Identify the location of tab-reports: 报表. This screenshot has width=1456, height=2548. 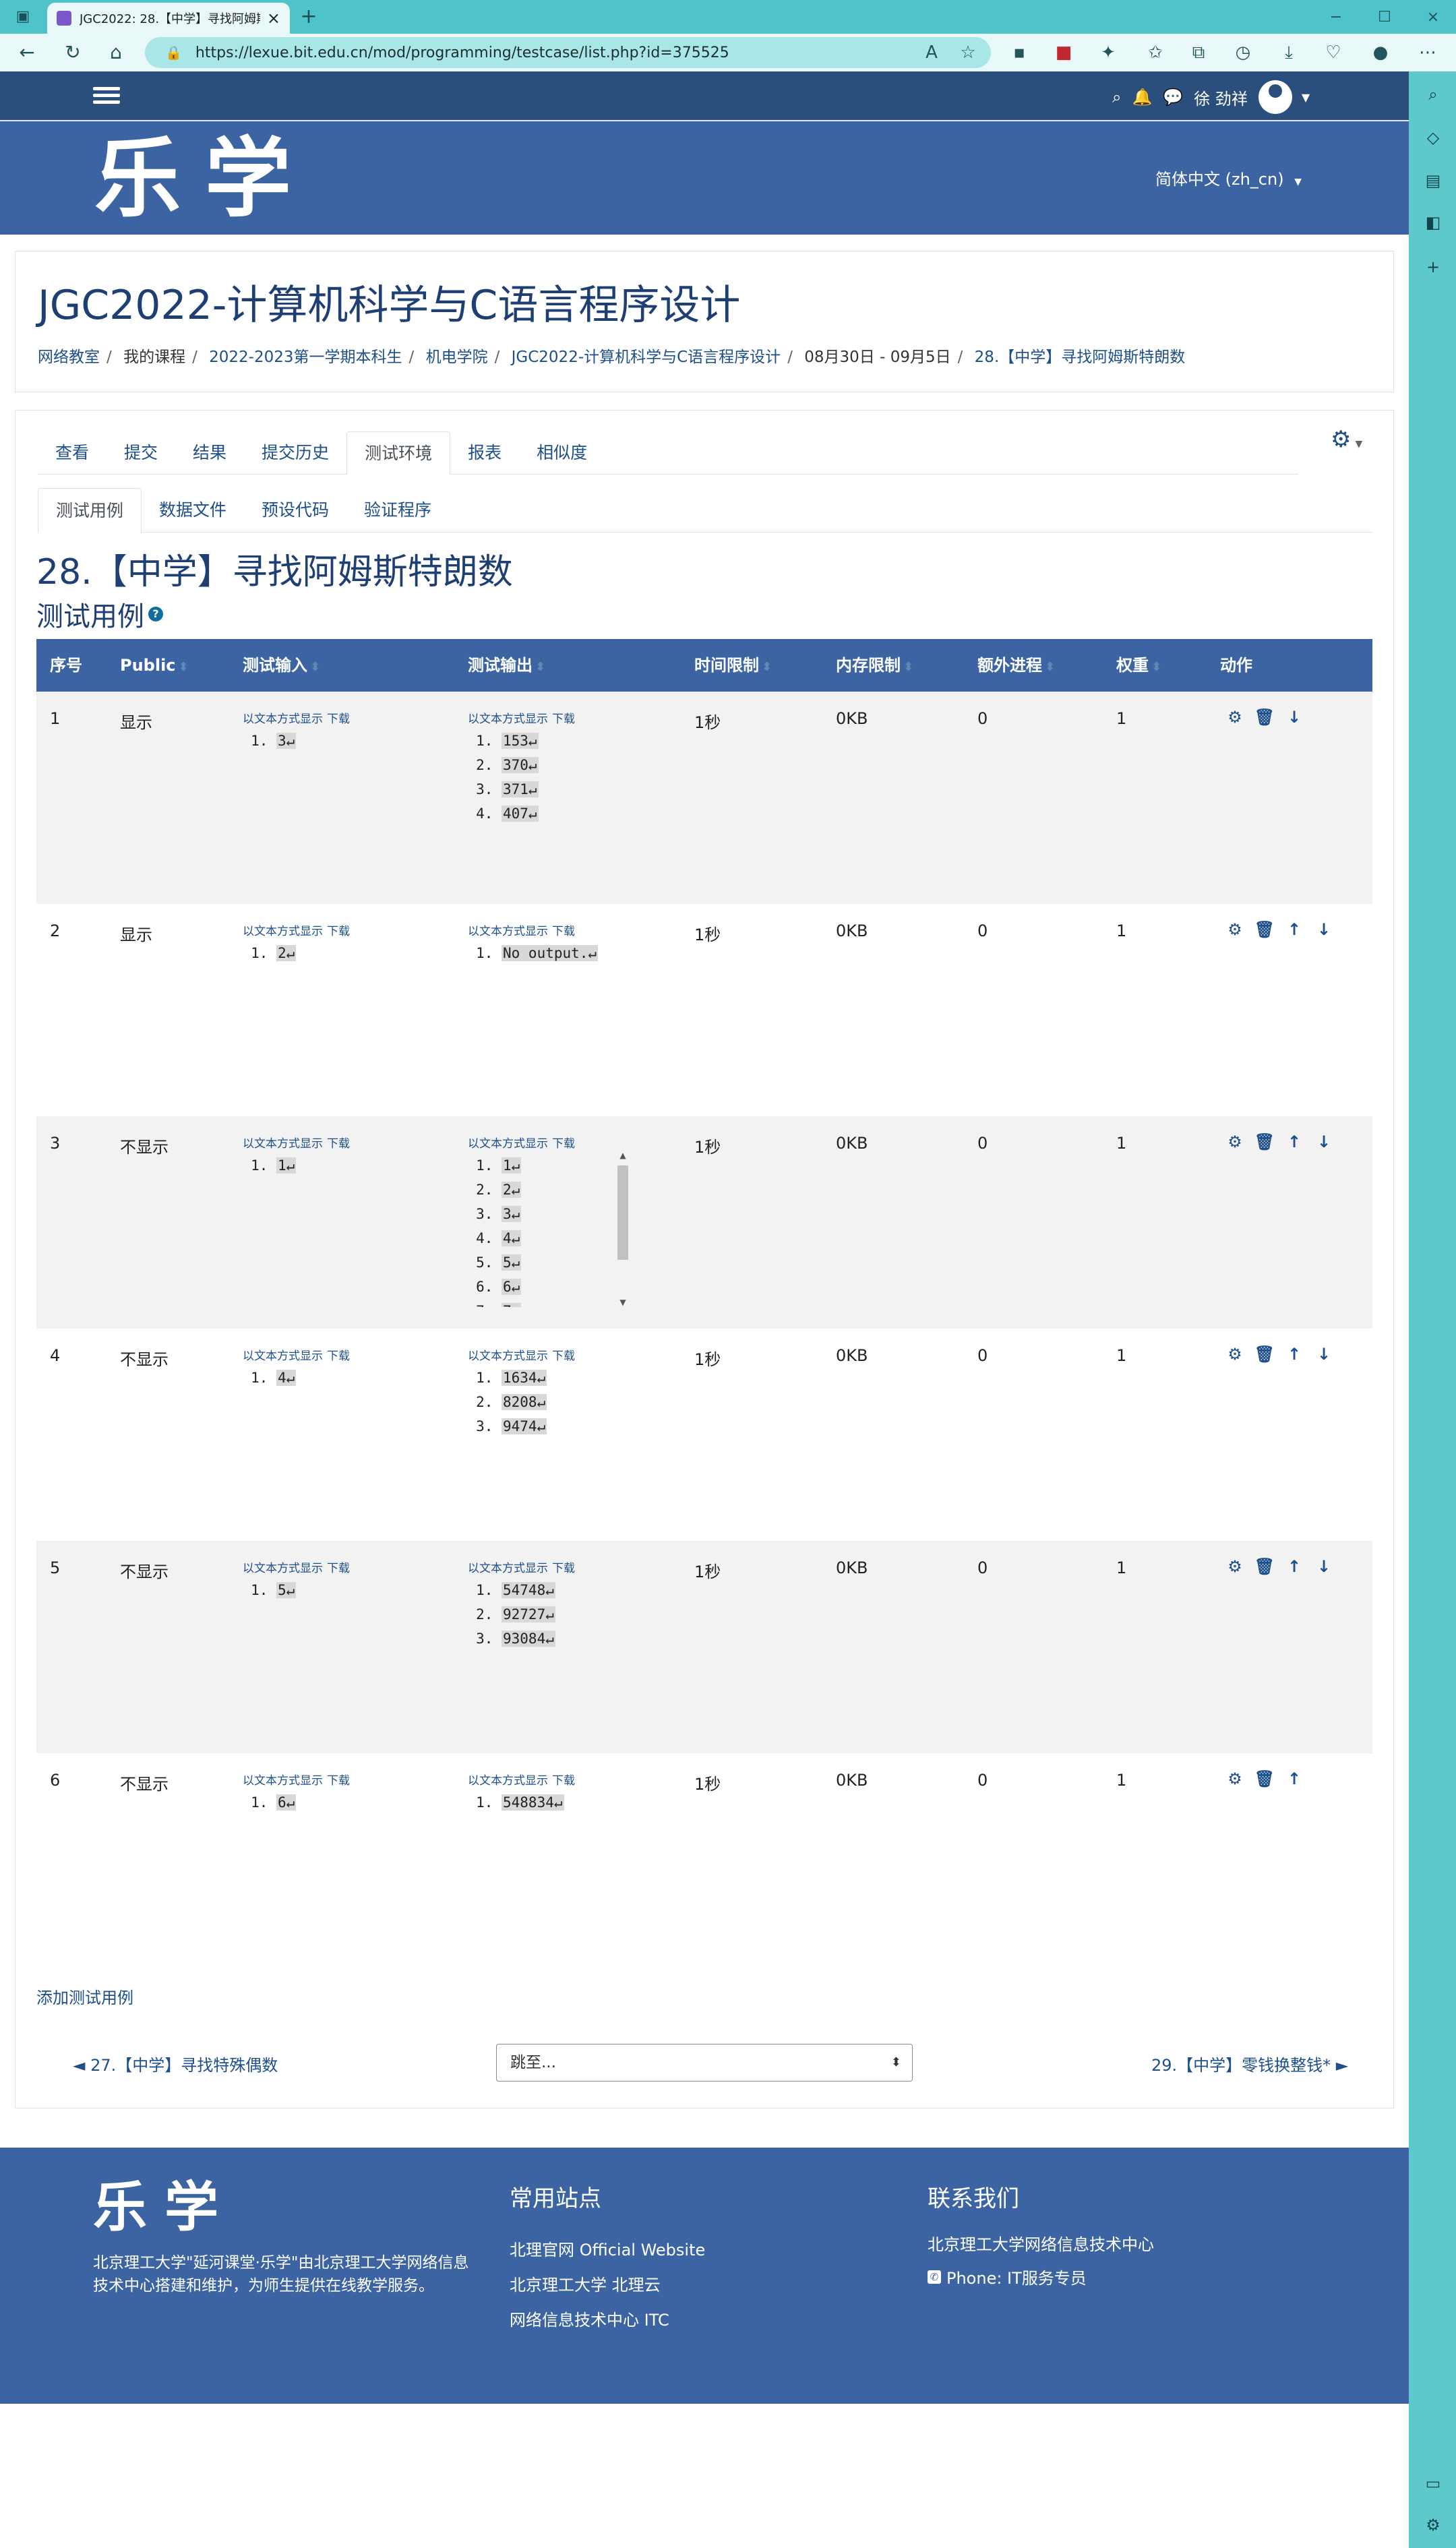
(484, 453).